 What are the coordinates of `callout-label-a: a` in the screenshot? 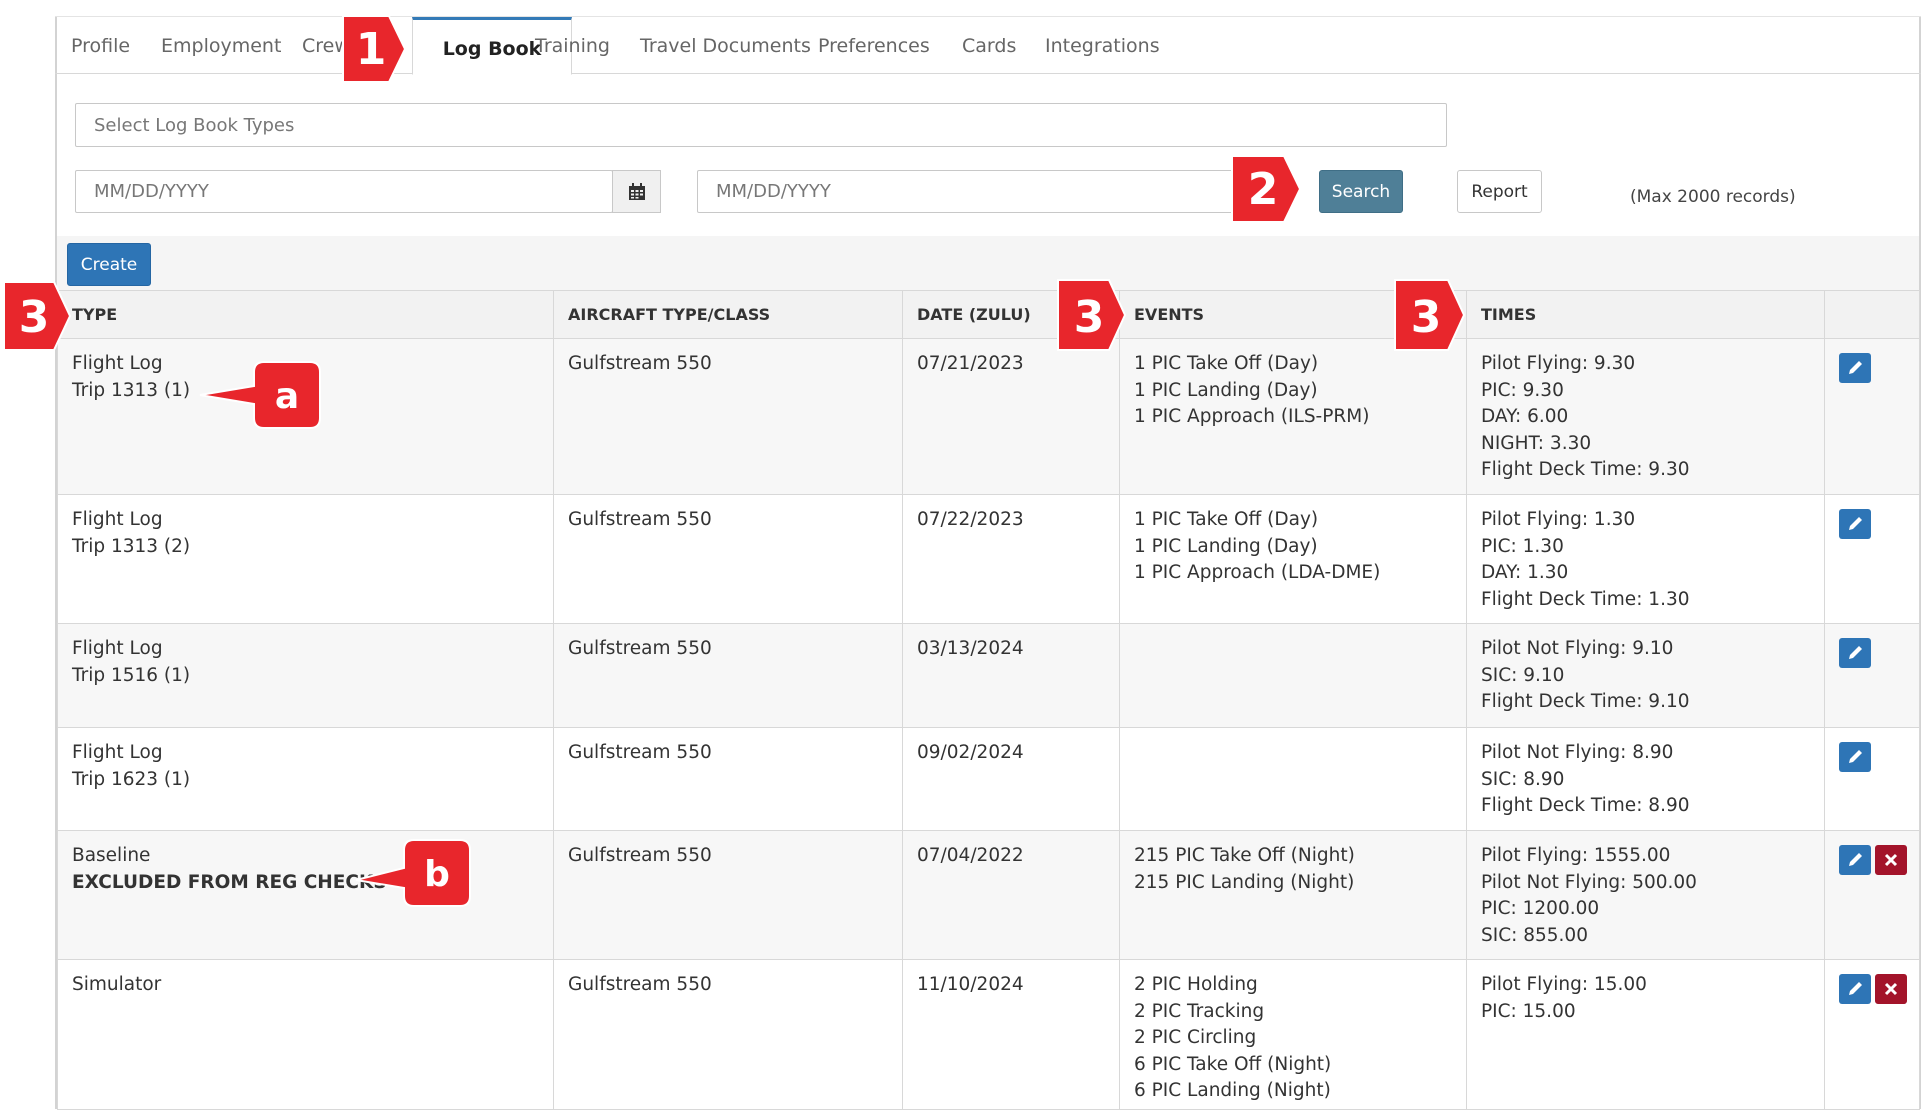 It's located at (287, 396).